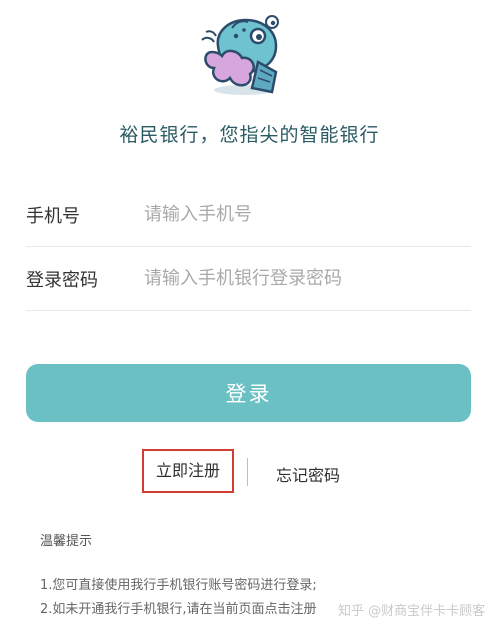 The width and height of the screenshot is (499, 635). Describe the element at coordinates (412, 611) in the screenshot. I see `watermark-text: 知乎 @财商宝伴卡卡顾客` at that location.